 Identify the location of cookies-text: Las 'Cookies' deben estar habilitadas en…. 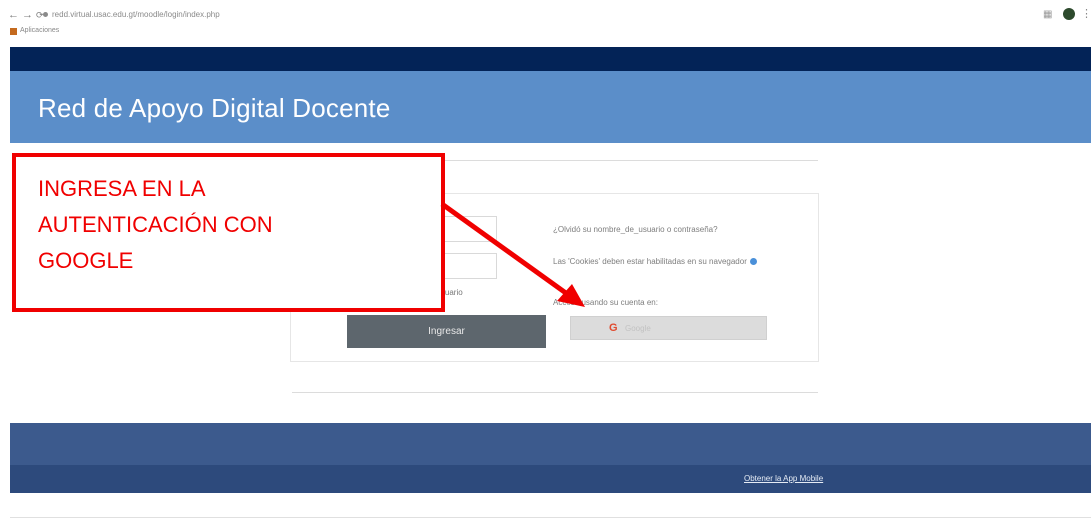
(650, 261).